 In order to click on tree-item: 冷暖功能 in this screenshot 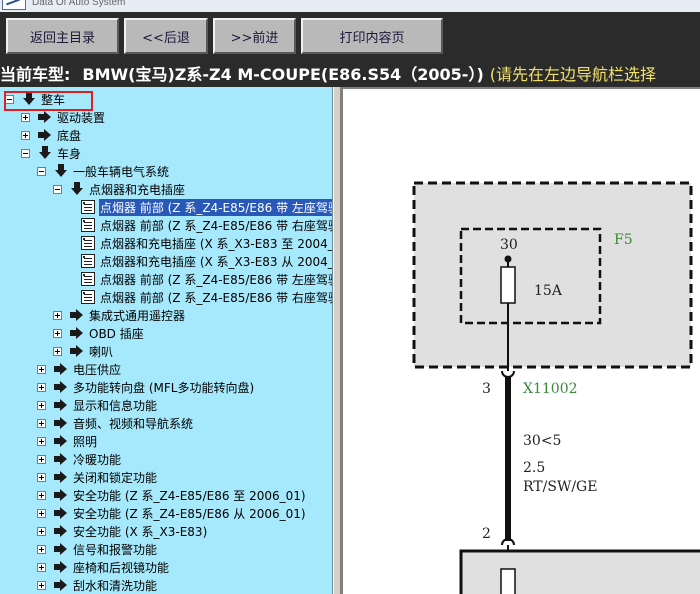, I will do `click(79, 459)`.